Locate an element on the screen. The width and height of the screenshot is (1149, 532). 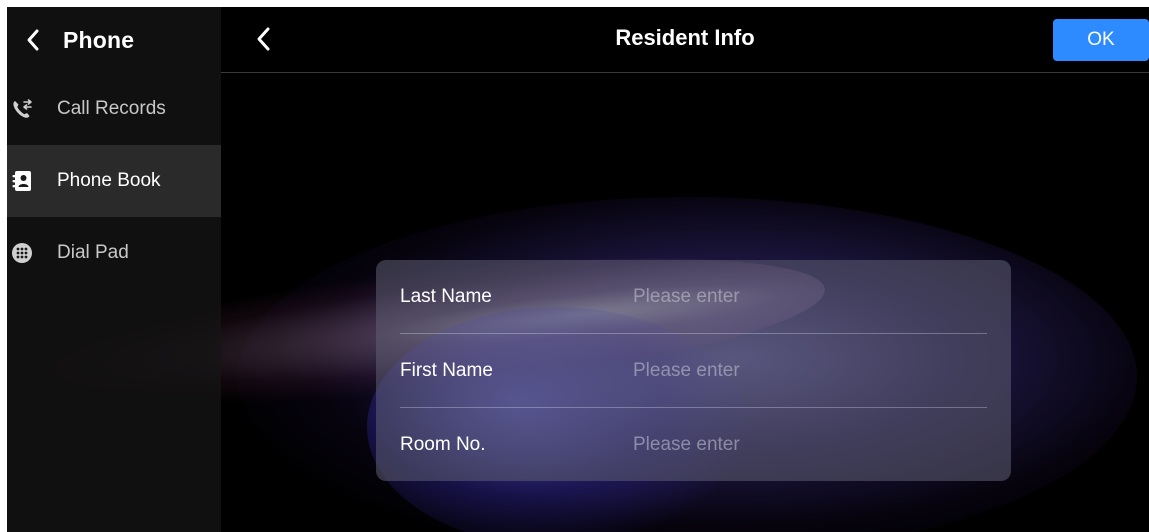
phone-book-icon is located at coordinates (22, 181).